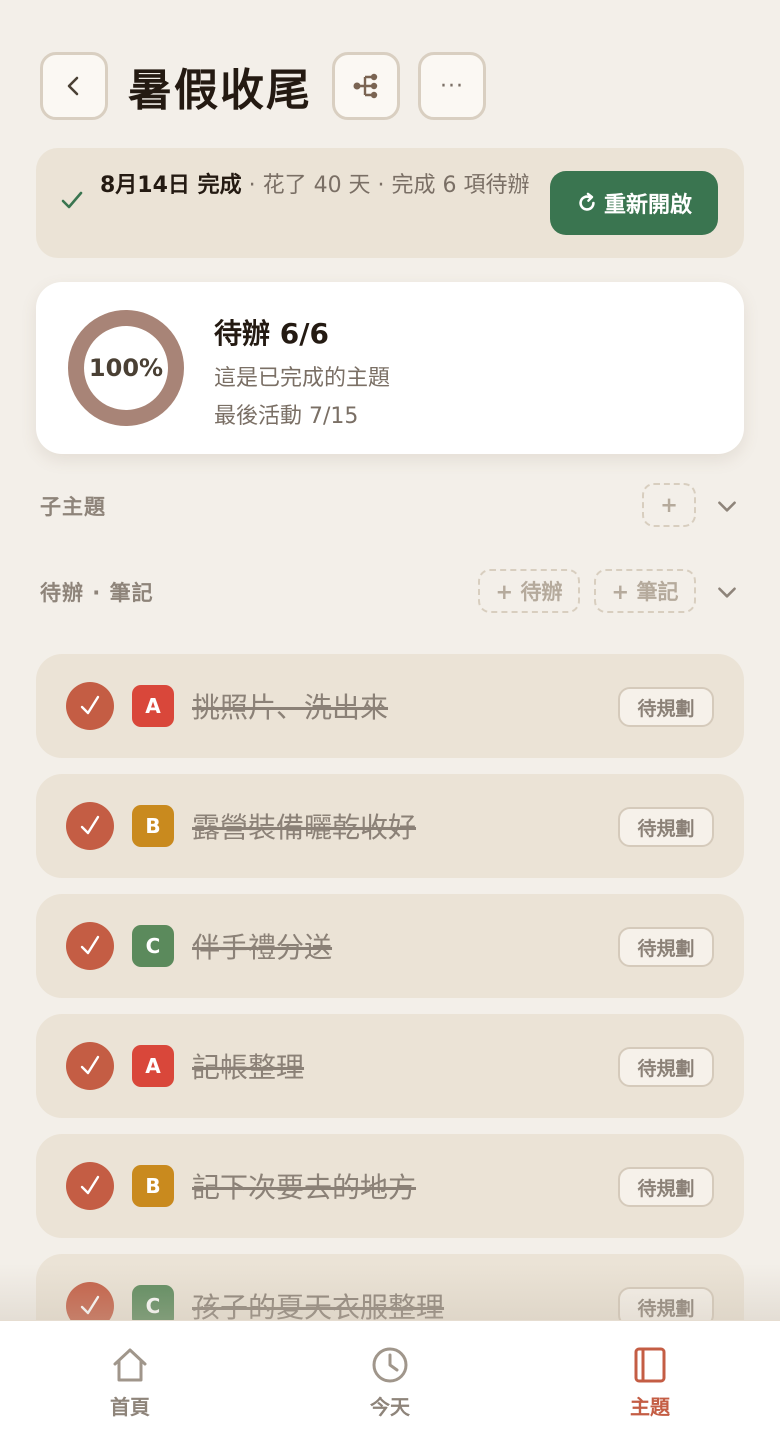 Image resolution: width=780 pixels, height=1444 pixels. I want to click on back-button, so click(74, 86).